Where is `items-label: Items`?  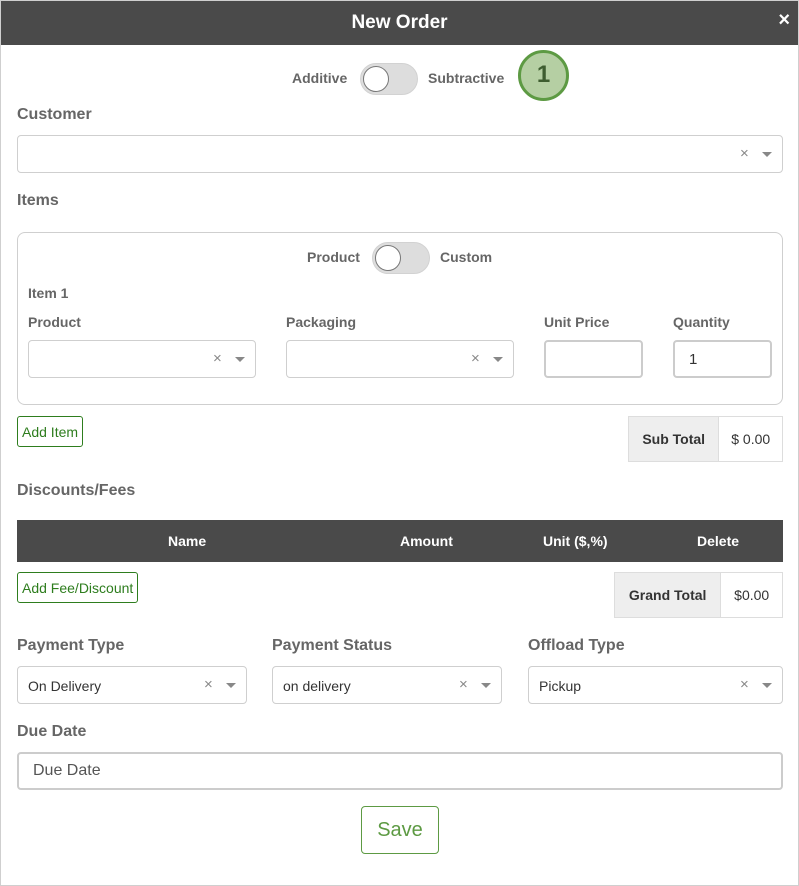
items-label: Items is located at coordinates (38, 200).